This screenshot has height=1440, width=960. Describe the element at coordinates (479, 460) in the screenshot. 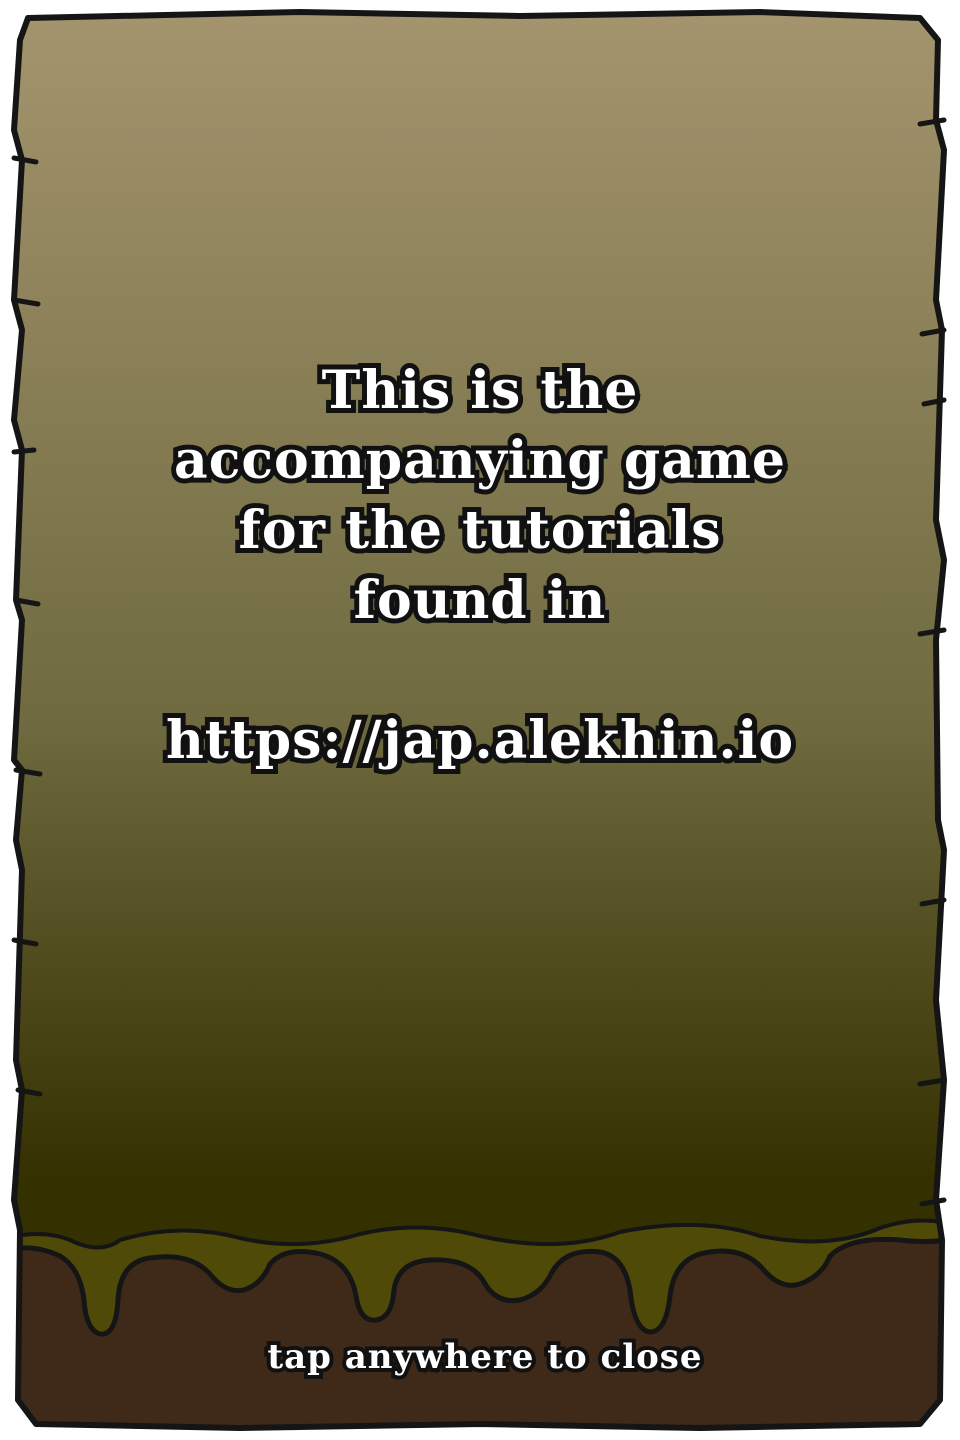

I see `info-line-2: accompanying game` at that location.